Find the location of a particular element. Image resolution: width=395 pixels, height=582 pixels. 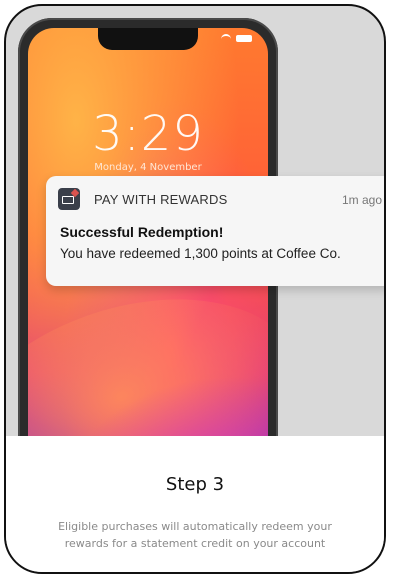

notification-title: Successful Redemption! is located at coordinates (142, 232).